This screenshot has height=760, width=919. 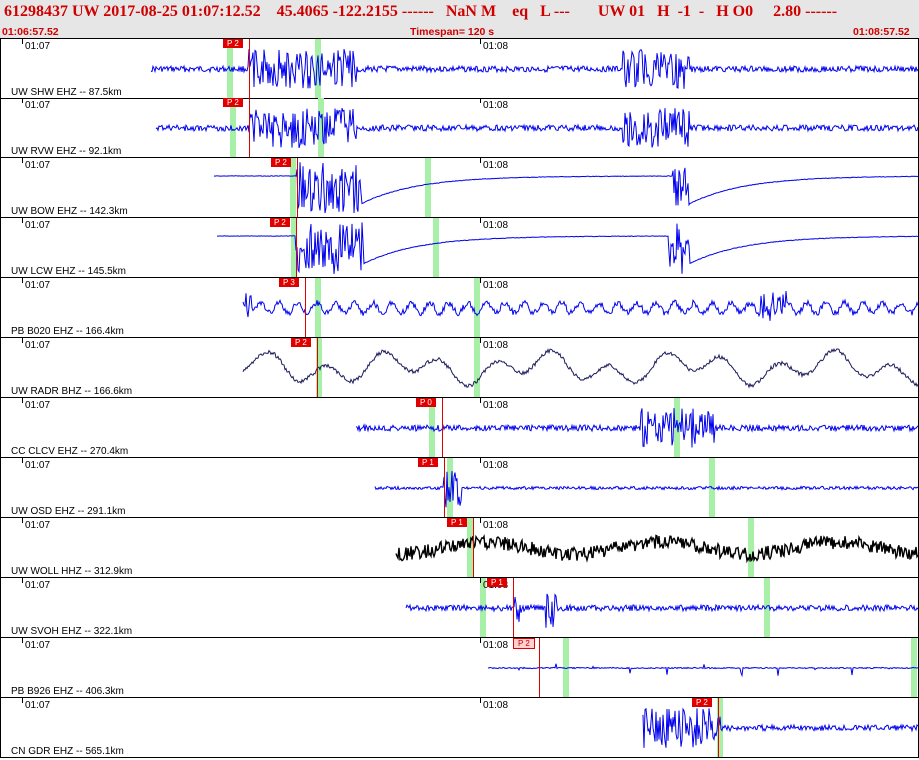 I want to click on trace-panel: 01:07 01:08 P 2 UW LCW EHZ -- 145.5km, so click(x=459, y=248).